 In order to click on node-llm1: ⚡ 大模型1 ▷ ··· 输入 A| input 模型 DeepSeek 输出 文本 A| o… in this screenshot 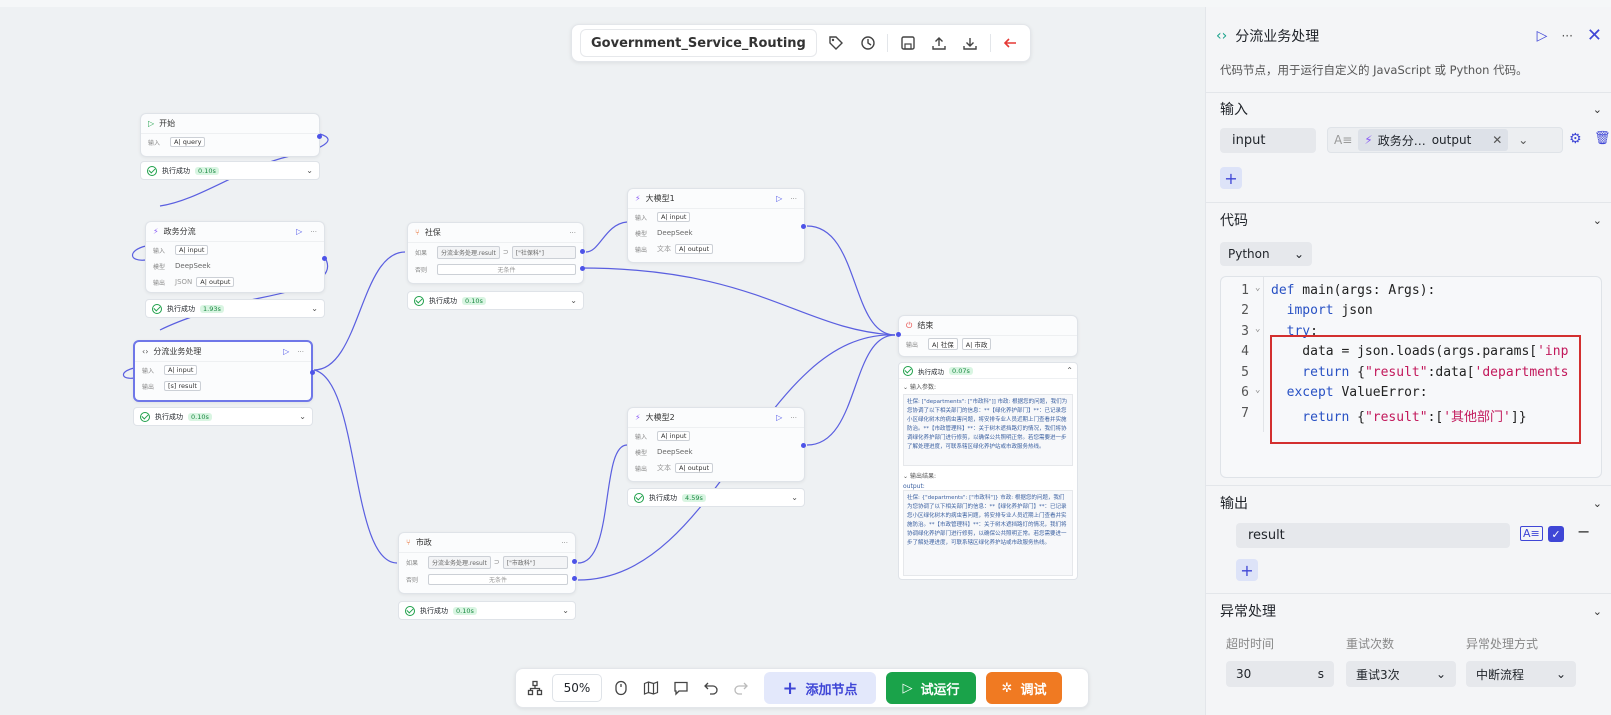, I will do `click(716, 225)`.